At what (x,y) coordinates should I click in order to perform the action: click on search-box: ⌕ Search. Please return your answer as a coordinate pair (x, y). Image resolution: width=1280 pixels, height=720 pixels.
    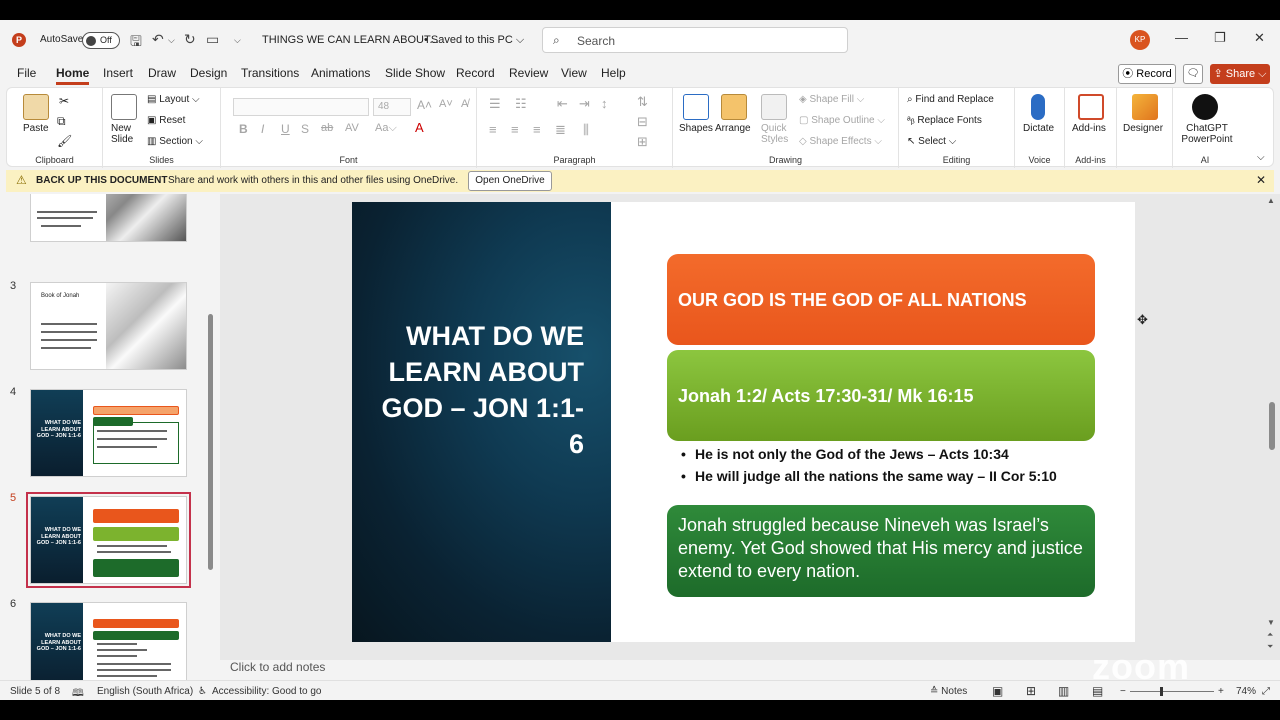
    Looking at the image, I should click on (695, 40).